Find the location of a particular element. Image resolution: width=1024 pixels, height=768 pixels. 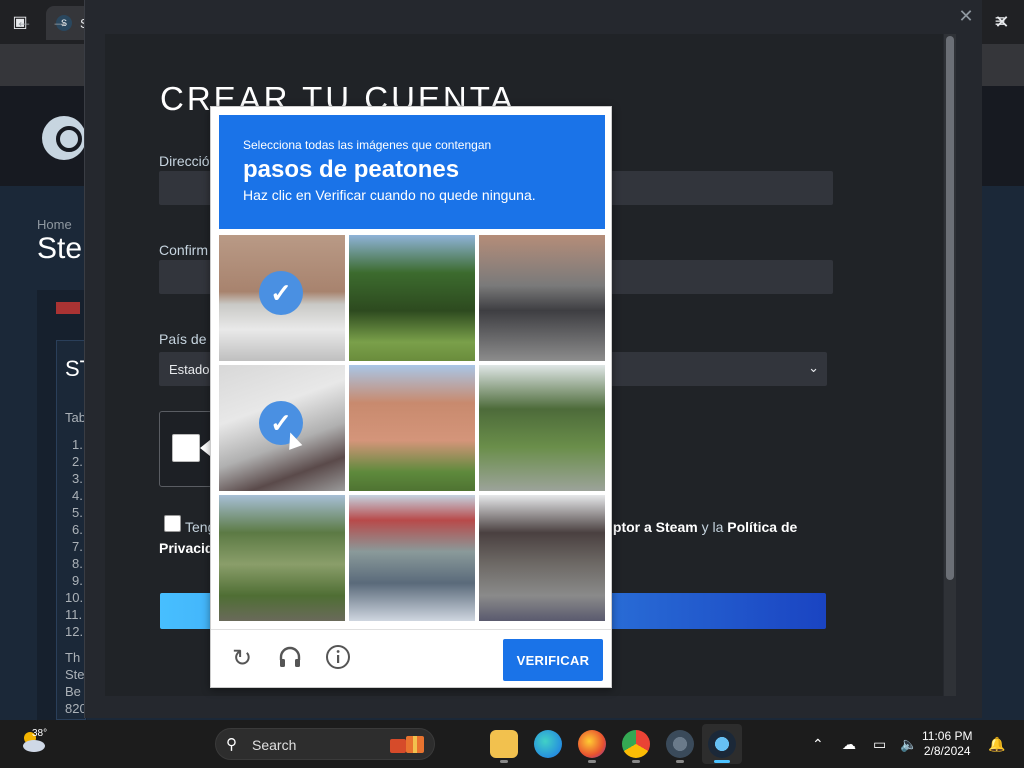

language-flag-icon is located at coordinates (68, 308).